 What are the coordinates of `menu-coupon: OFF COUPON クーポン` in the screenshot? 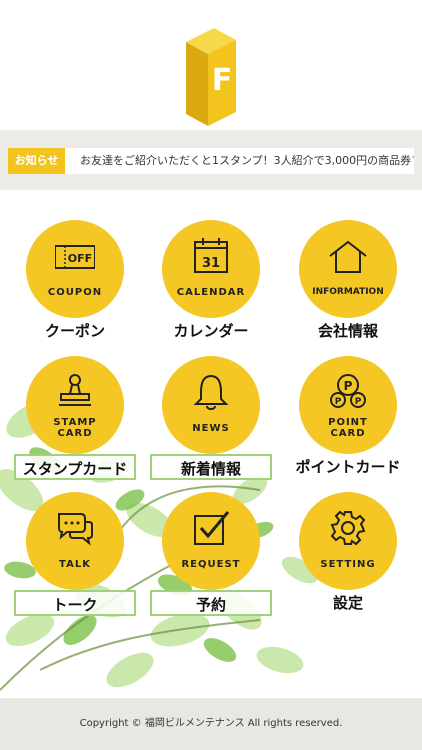 It's located at (75, 285).